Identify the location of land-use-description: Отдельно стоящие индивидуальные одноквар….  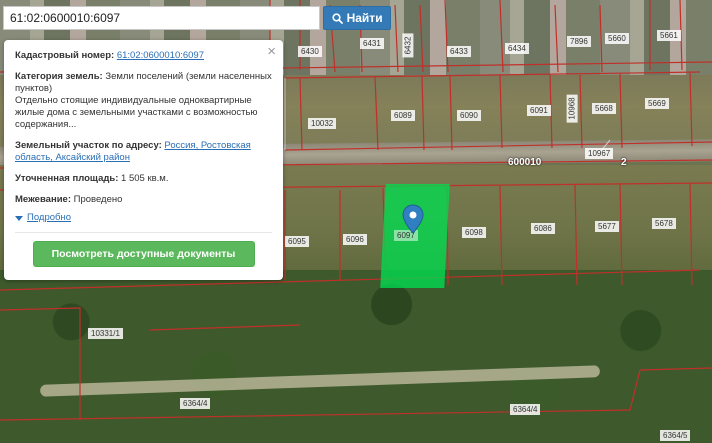
(136, 112).